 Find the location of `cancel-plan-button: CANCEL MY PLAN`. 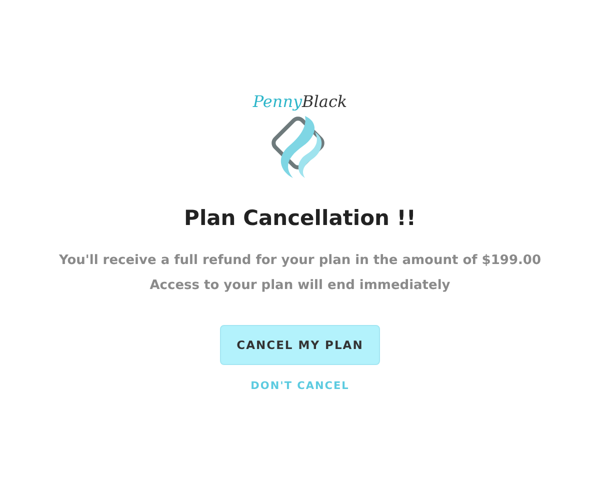

cancel-plan-button: CANCEL MY PLAN is located at coordinates (300, 345).